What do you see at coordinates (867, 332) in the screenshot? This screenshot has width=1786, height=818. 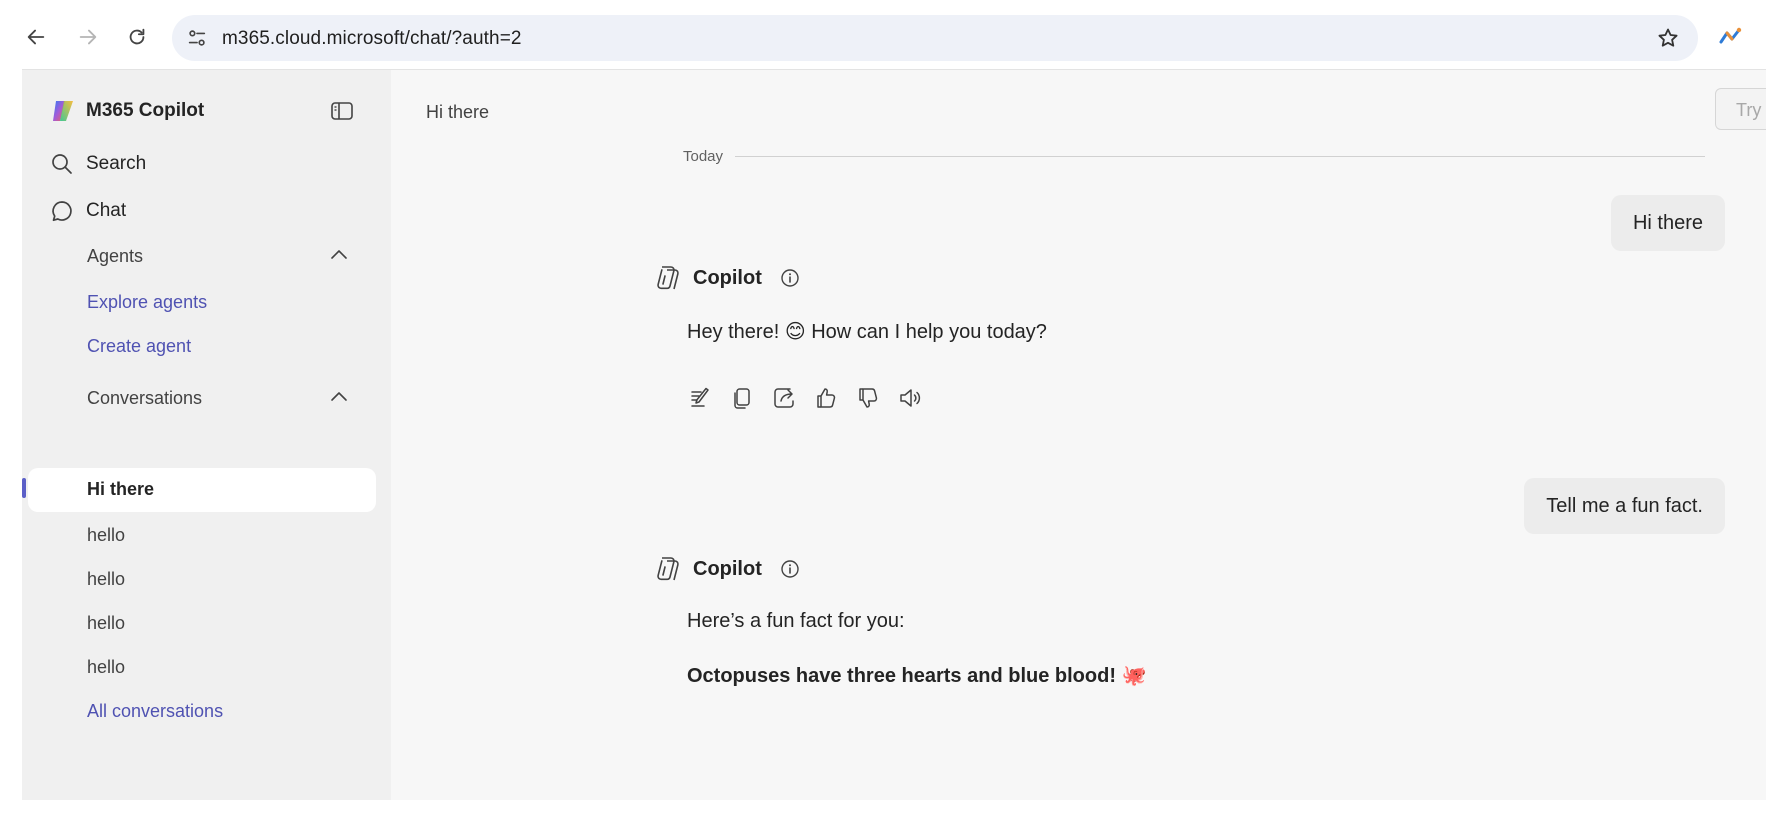 I see `assistant-message-text: Hey there! 😊 How can I help you today?` at bounding box center [867, 332].